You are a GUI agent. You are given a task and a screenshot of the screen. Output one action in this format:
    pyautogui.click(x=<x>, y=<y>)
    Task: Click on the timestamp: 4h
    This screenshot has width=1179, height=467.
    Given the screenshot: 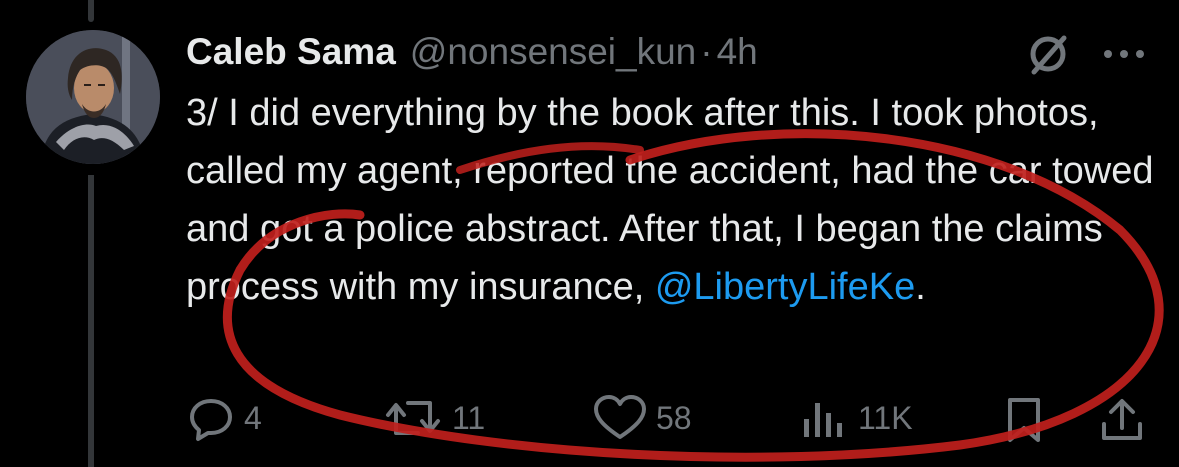 What is the action you would take?
    pyautogui.click(x=737, y=52)
    